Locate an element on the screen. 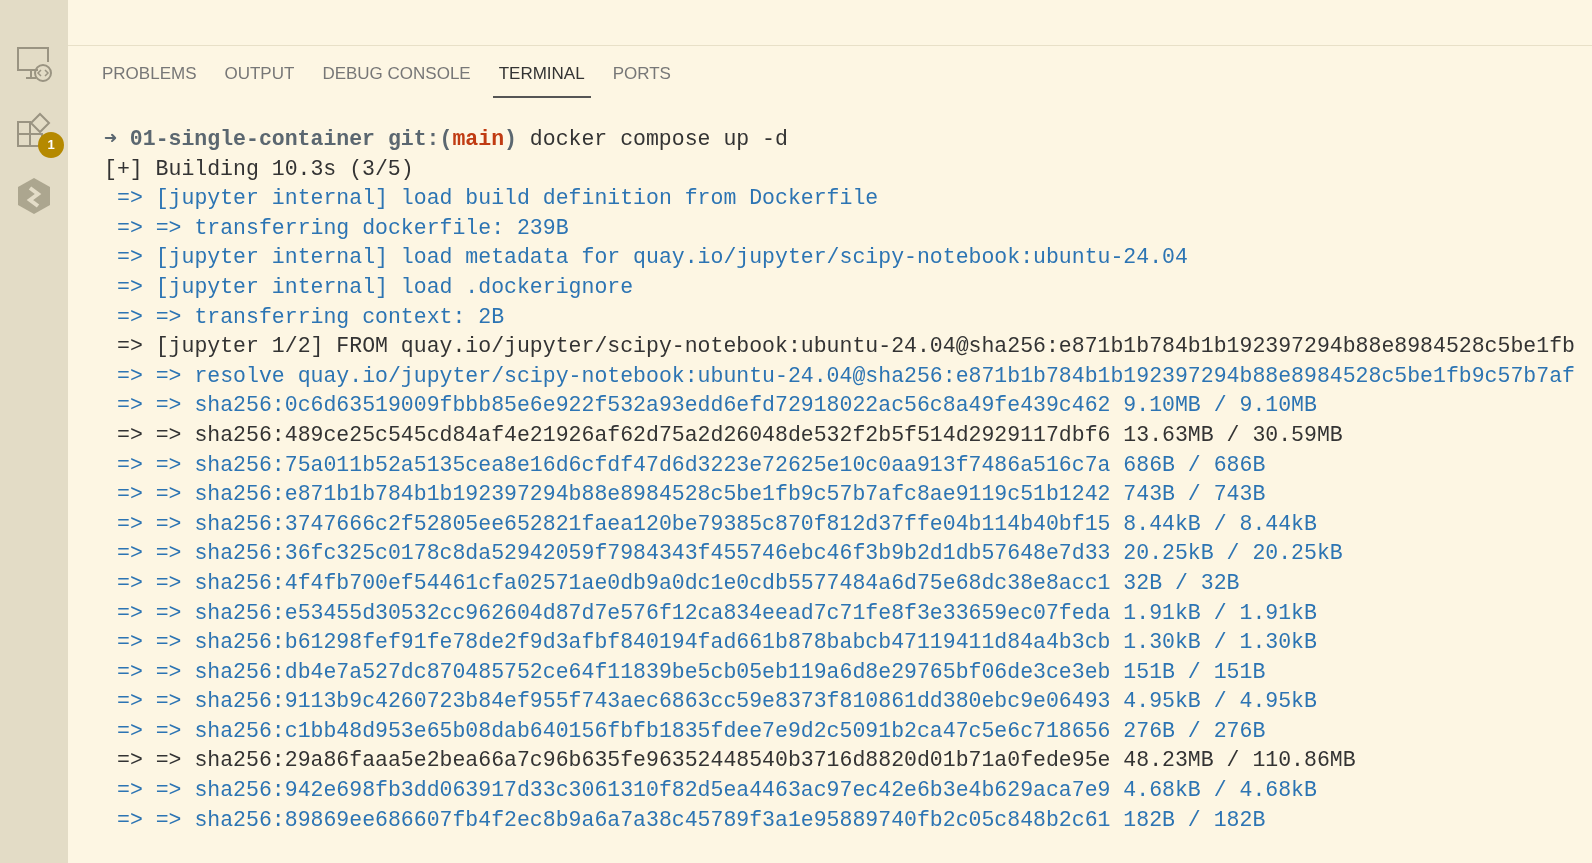 Image resolution: width=1592 pixels, height=863 pixels. panel-tab: TERMINAL is located at coordinates (541, 78).